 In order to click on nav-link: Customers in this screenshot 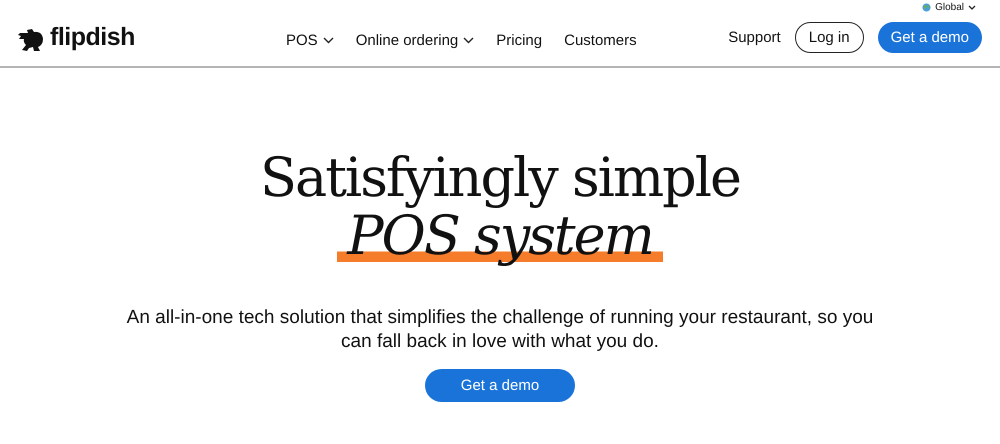, I will do `click(600, 40)`.